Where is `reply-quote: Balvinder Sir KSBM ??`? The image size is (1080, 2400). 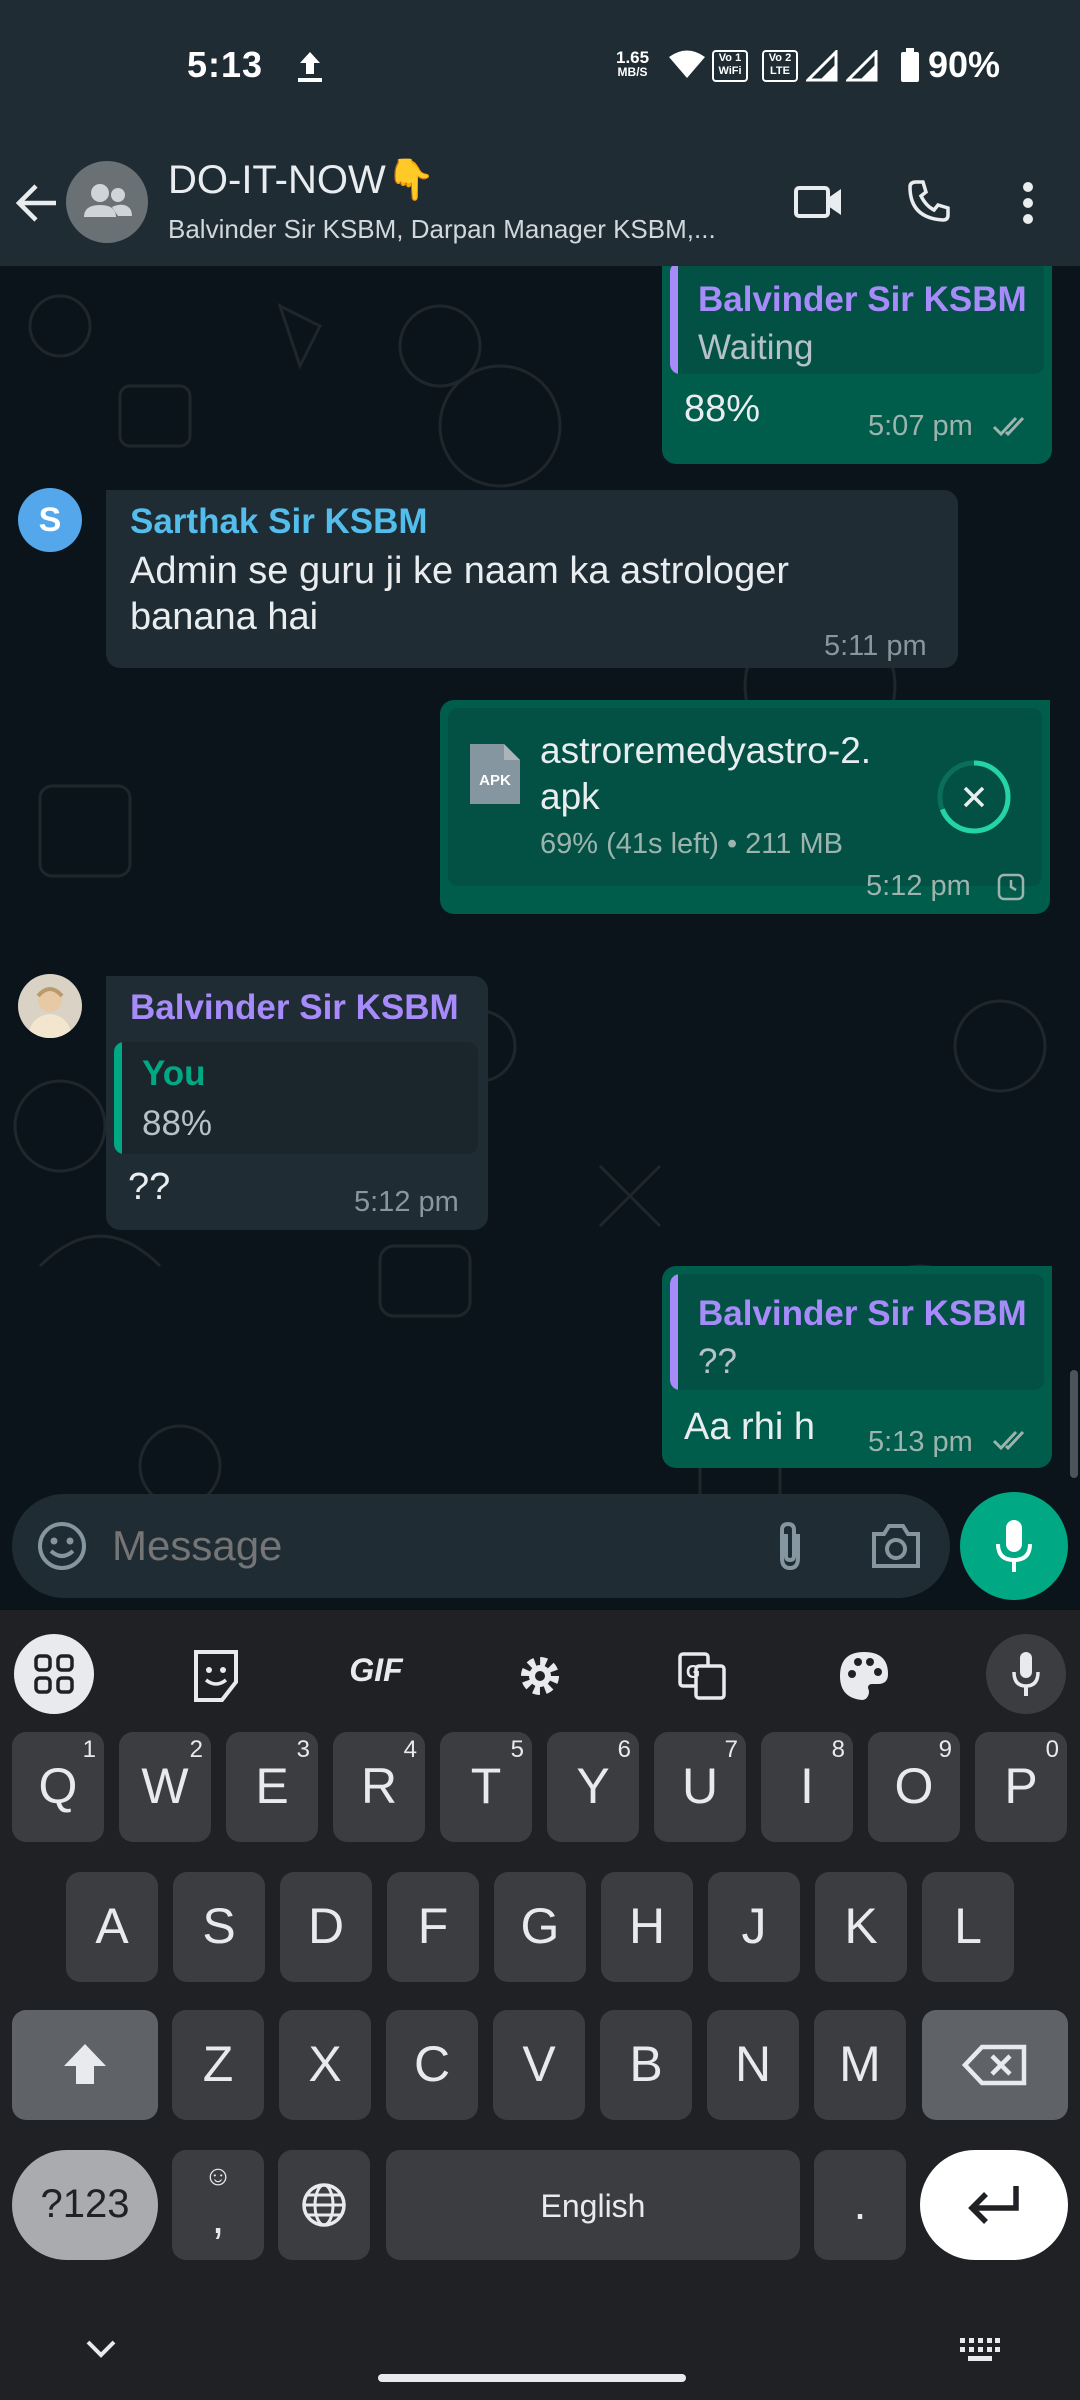
reply-quote: Balvinder Sir KSBM ?? is located at coordinates (857, 1332).